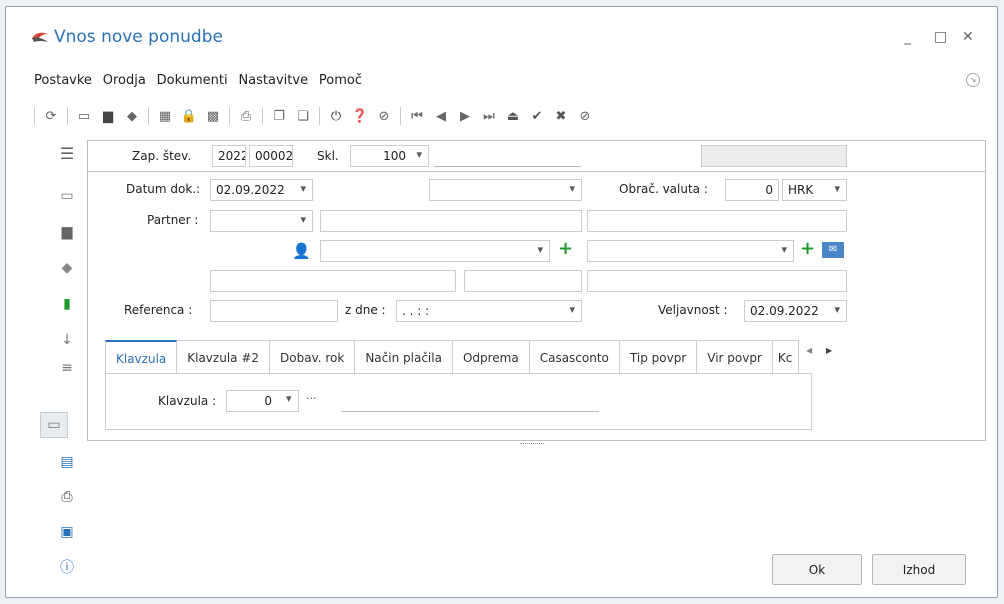 The image size is (1004, 604). I want to click on cancel-icon: ✖, so click(561, 116).